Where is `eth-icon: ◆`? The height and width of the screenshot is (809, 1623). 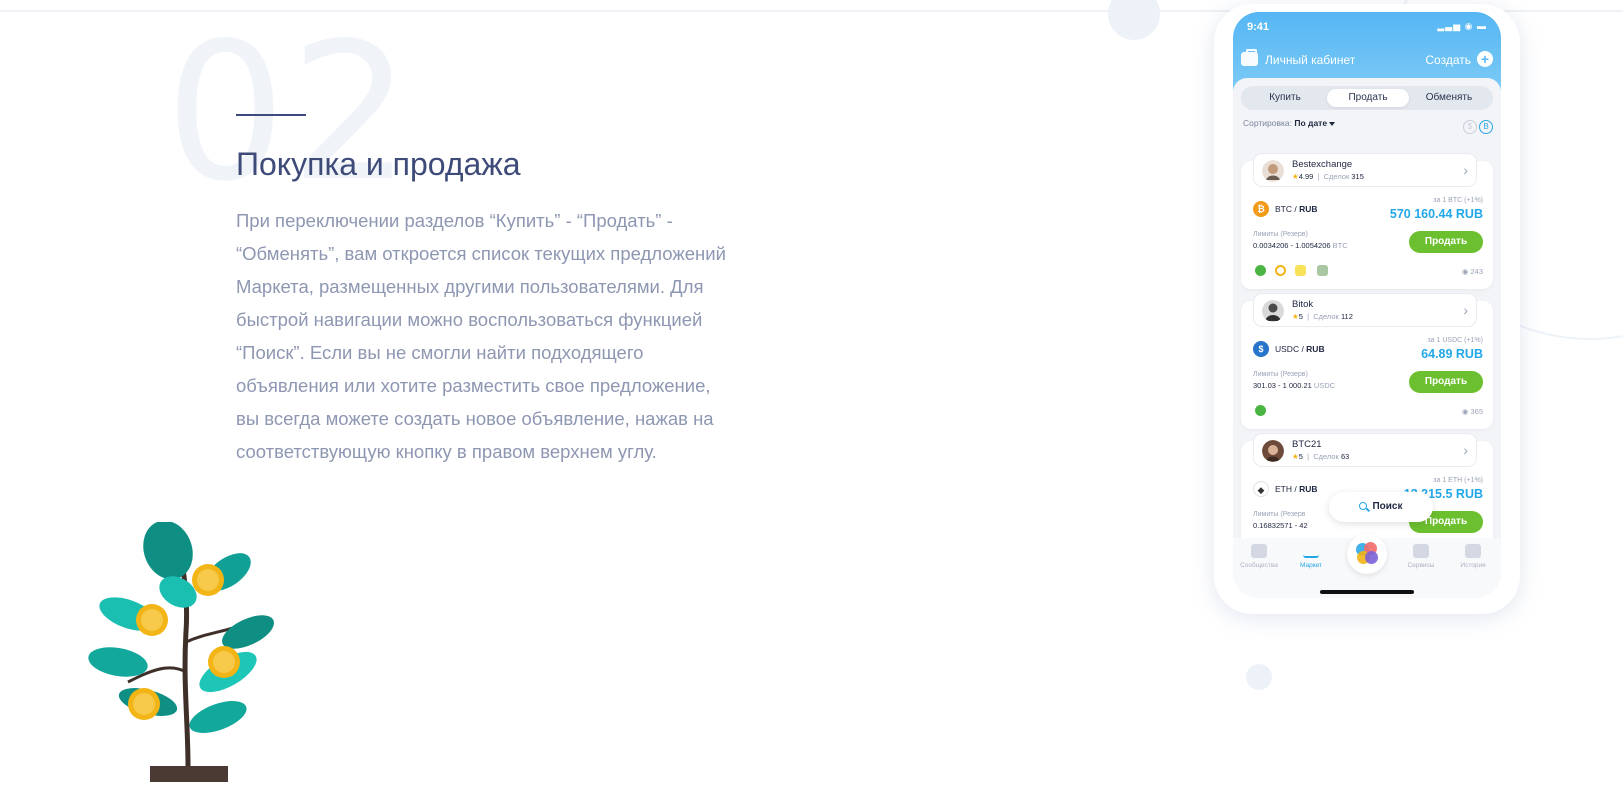 eth-icon: ◆ is located at coordinates (1261, 489).